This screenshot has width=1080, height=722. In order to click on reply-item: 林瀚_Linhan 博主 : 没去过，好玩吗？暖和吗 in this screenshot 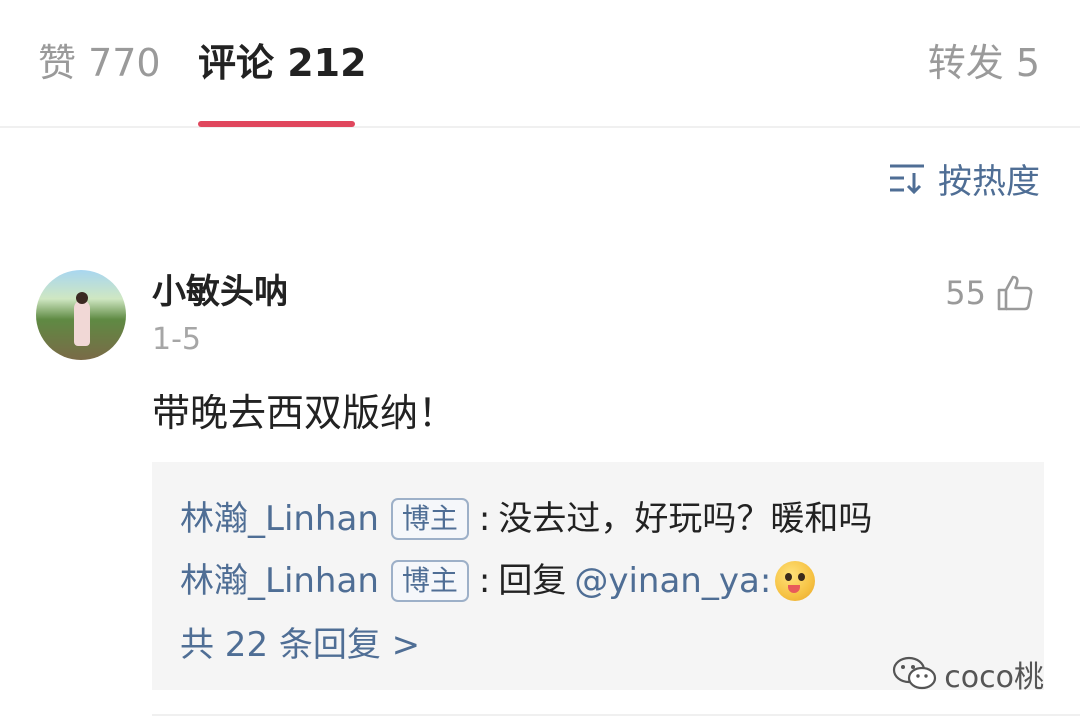, I will do `click(526, 519)`.